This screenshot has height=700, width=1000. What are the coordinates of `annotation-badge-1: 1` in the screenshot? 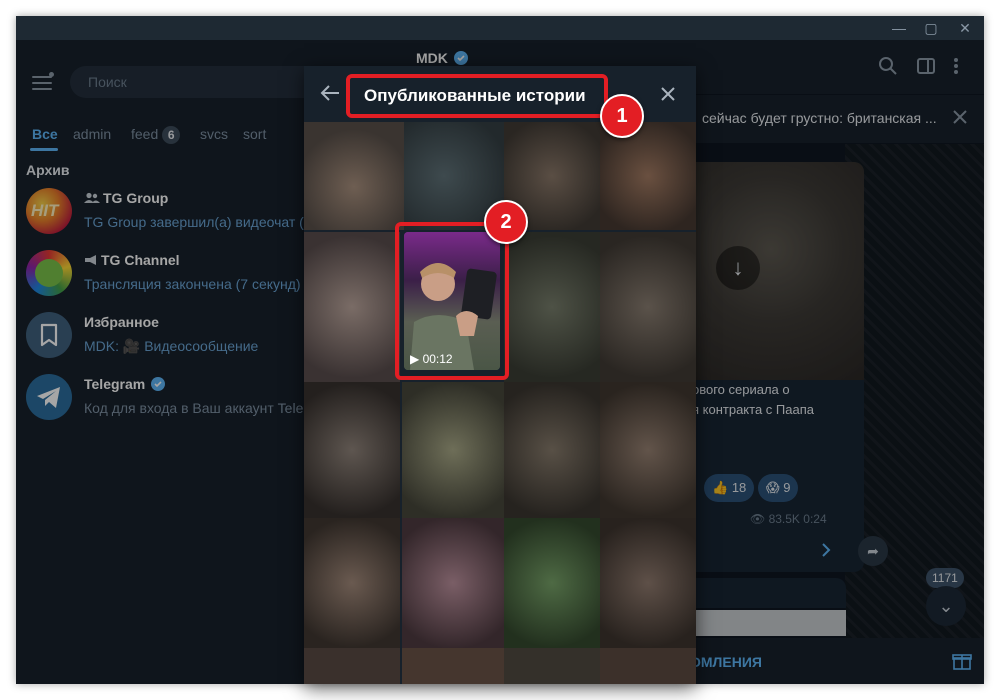 It's located at (622, 116).